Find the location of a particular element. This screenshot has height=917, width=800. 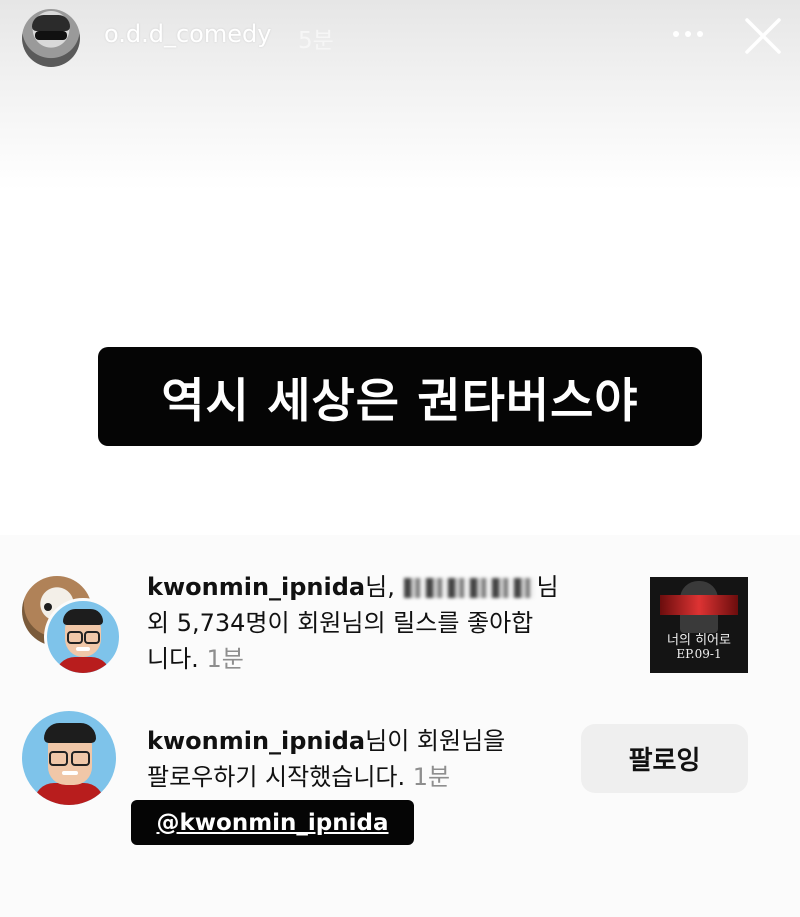

following-button: 팔로잉 is located at coordinates (664, 758).